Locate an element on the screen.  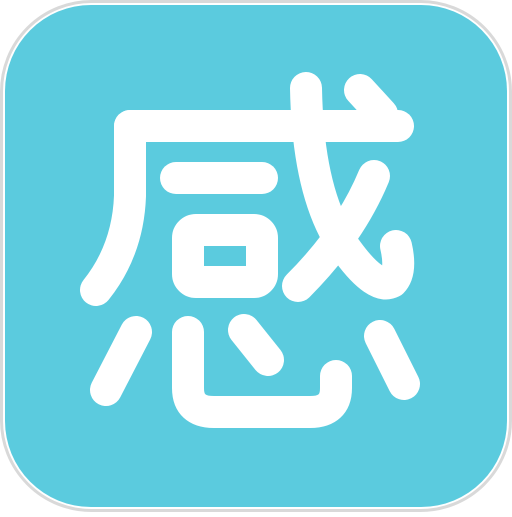
glyph-stroke-heart-middle-dot is located at coordinates (256, 345).